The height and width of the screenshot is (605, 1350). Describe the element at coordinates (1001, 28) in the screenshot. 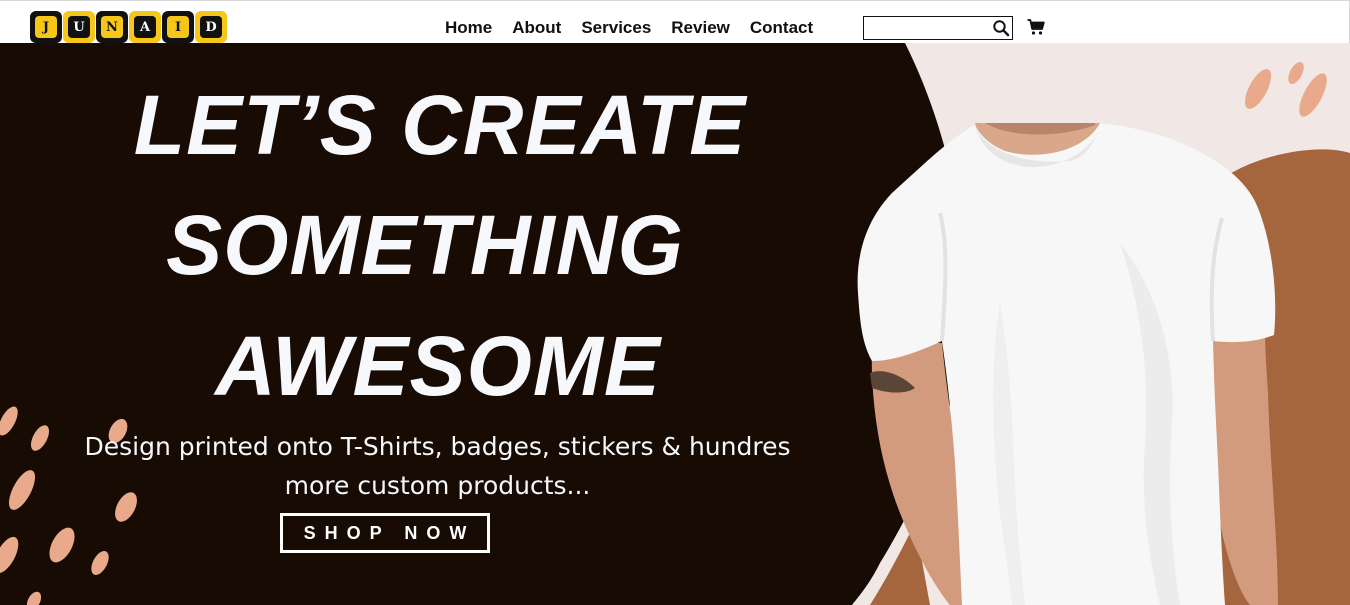

I see `search-icon` at that location.